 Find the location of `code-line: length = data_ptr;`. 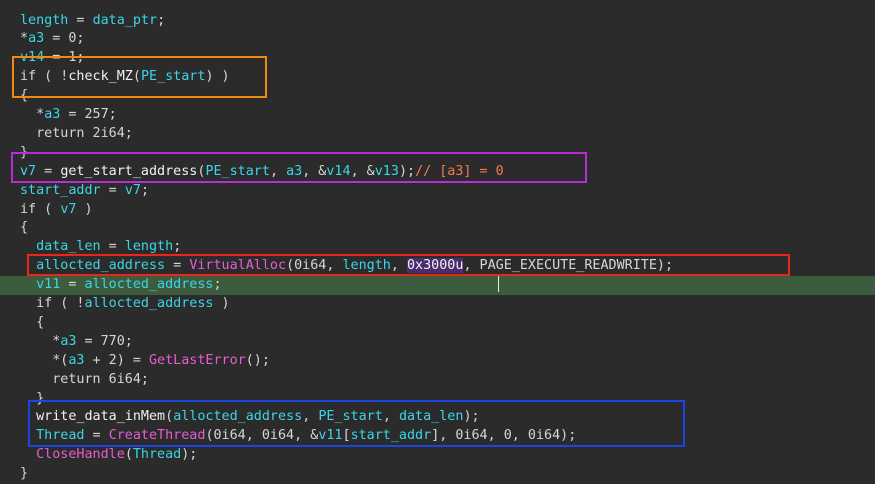

code-line: length = data_ptr; is located at coordinates (437, 21).